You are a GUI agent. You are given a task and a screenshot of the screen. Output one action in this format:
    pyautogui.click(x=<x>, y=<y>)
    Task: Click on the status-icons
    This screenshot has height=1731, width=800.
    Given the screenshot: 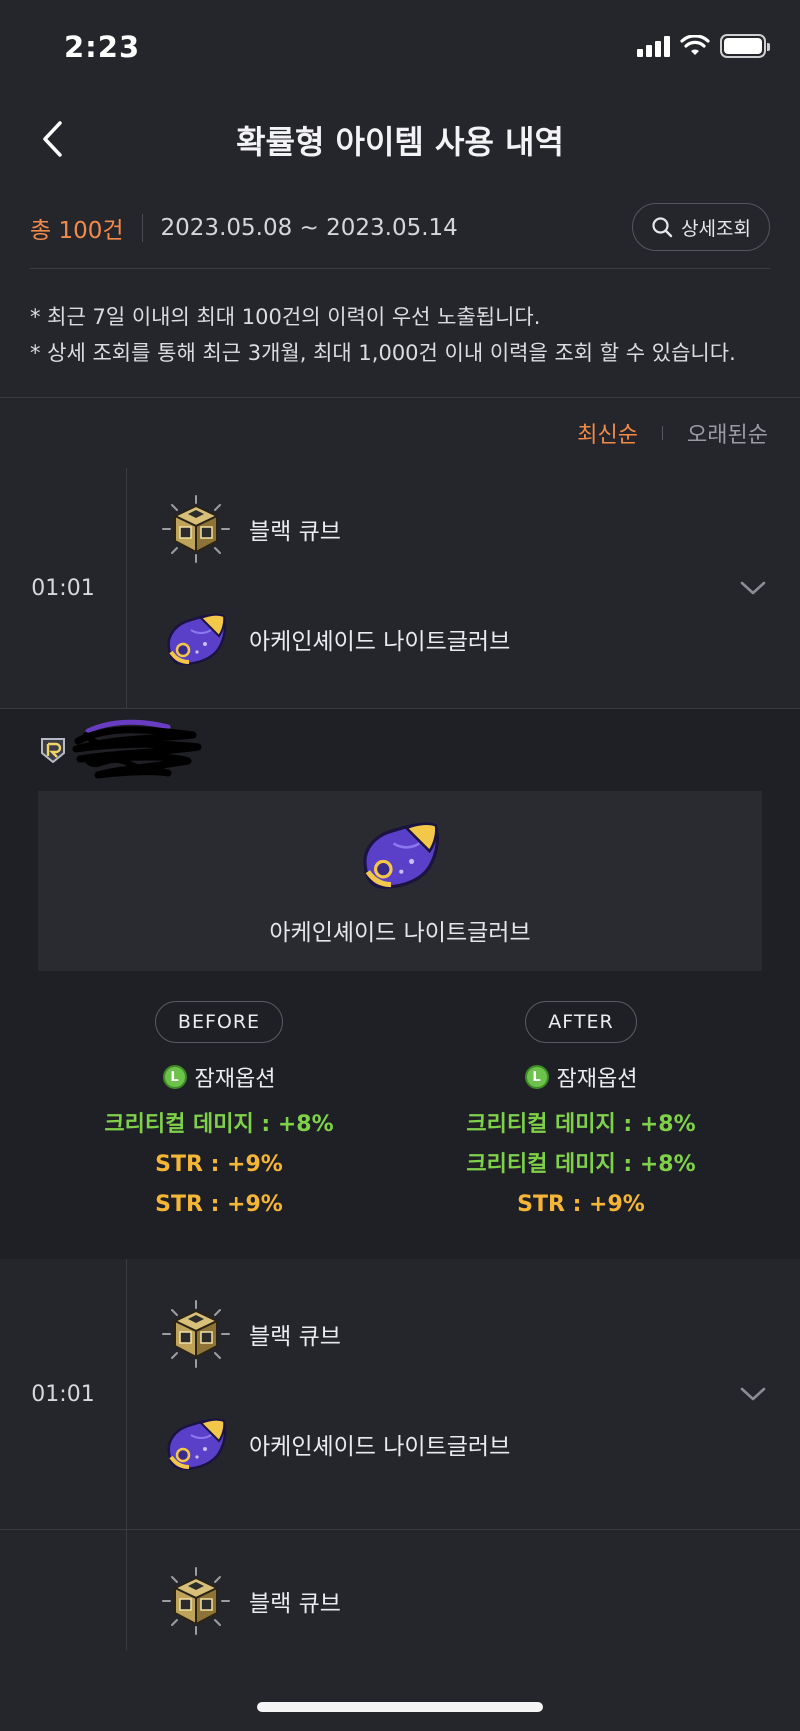 What is the action you would take?
    pyautogui.click(x=703, y=46)
    